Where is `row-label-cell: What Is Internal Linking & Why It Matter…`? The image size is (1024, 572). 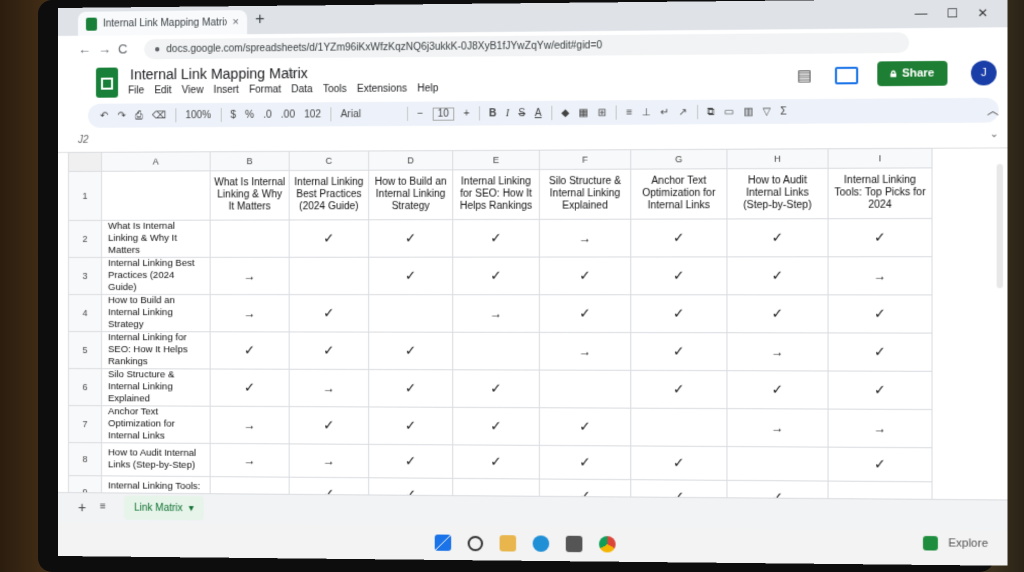
row-label-cell: What Is Internal Linking & Why It Matter… is located at coordinates (156, 238).